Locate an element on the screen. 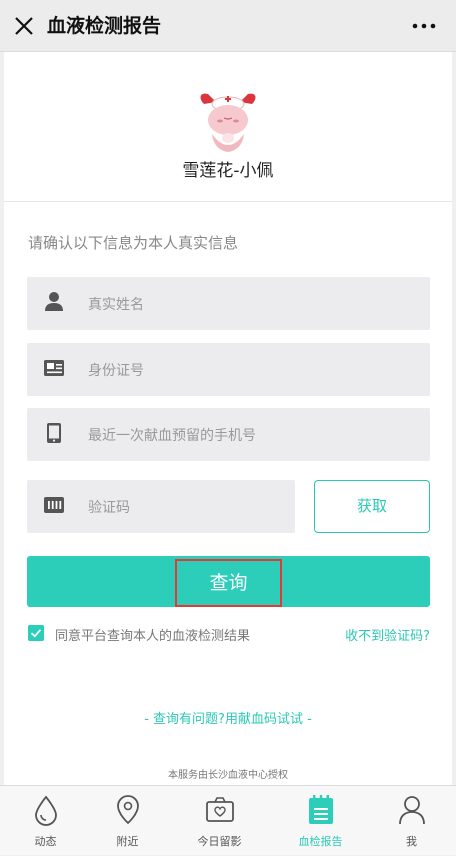  tab-today-photo: 今日留影 is located at coordinates (219, 821).